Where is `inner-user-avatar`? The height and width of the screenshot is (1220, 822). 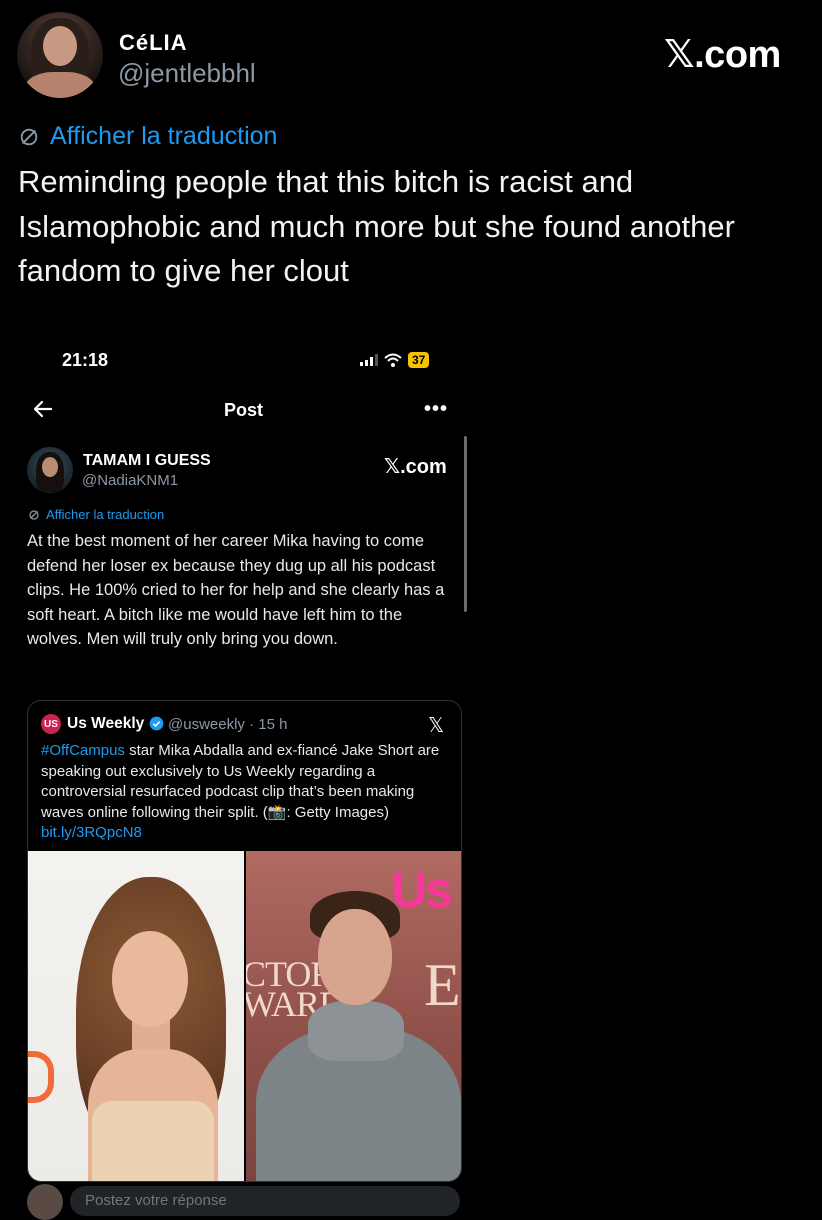 inner-user-avatar is located at coordinates (50, 470).